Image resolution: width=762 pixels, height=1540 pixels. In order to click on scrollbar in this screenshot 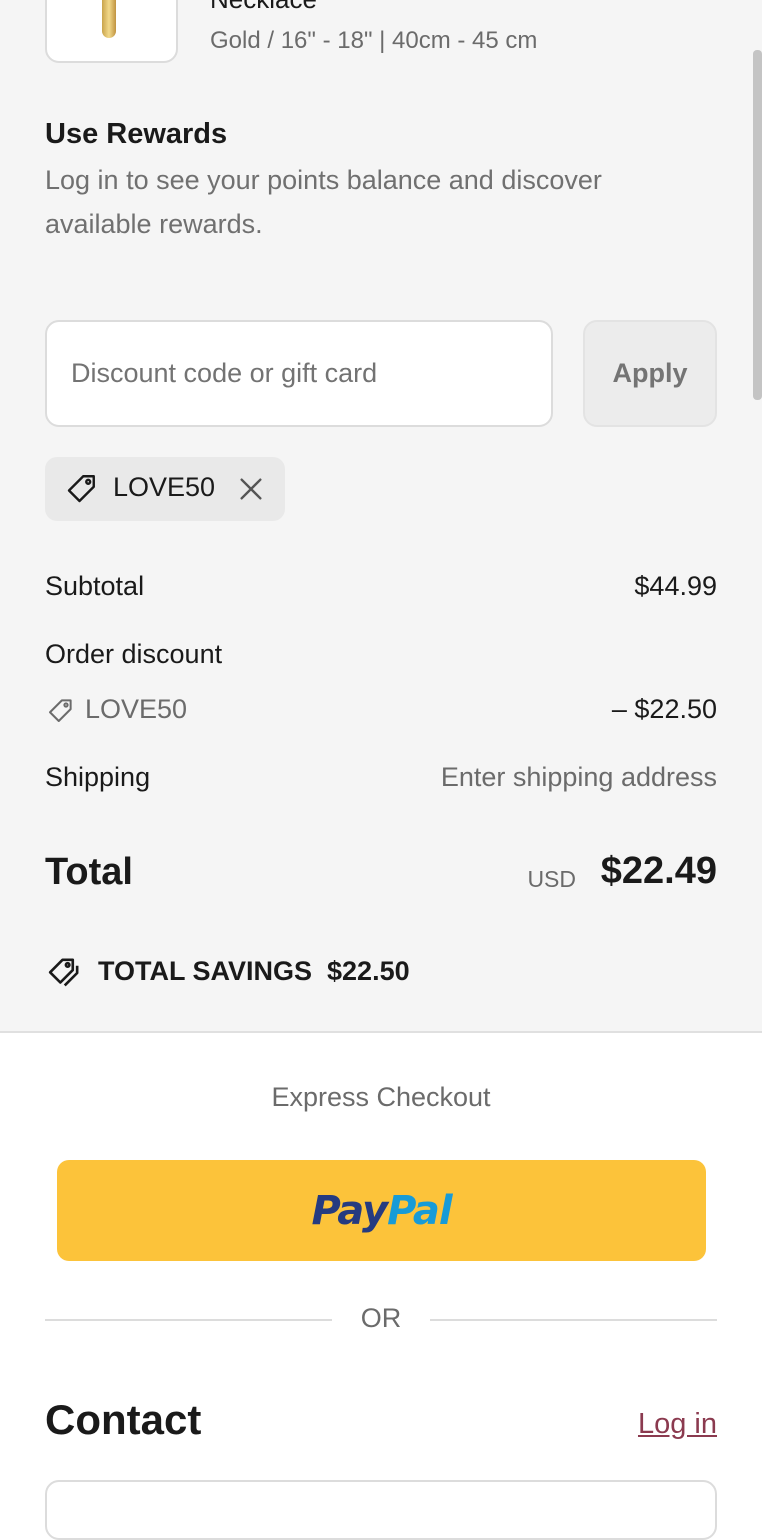, I will do `click(757, 225)`.